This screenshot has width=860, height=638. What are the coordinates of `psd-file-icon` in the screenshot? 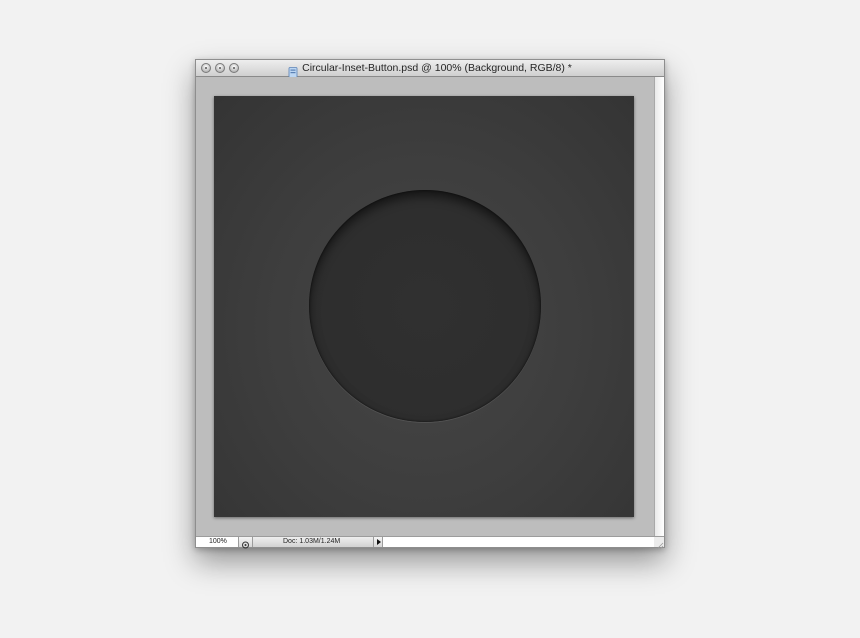 It's located at (293, 70).